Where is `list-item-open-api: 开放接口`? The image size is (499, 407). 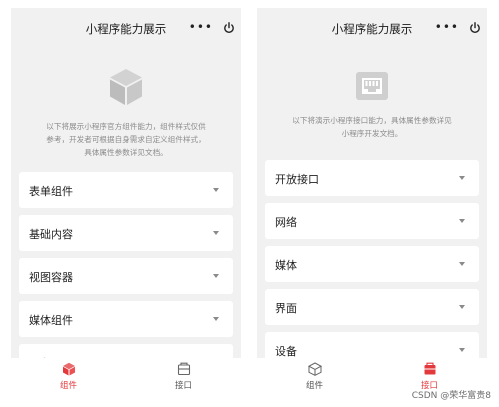 list-item-open-api: 开放接口 is located at coordinates (372, 178).